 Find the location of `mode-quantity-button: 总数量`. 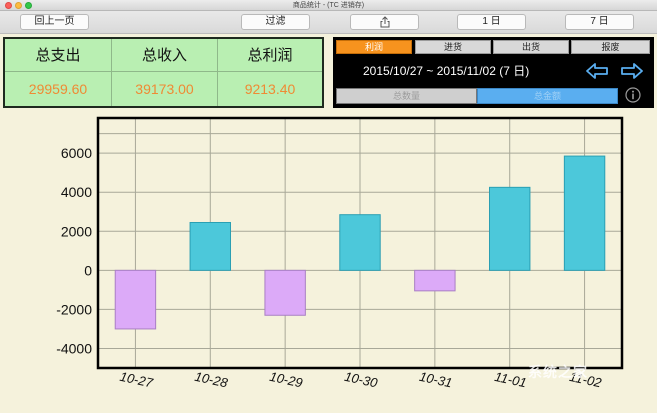

mode-quantity-button: 总数量 is located at coordinates (406, 96).